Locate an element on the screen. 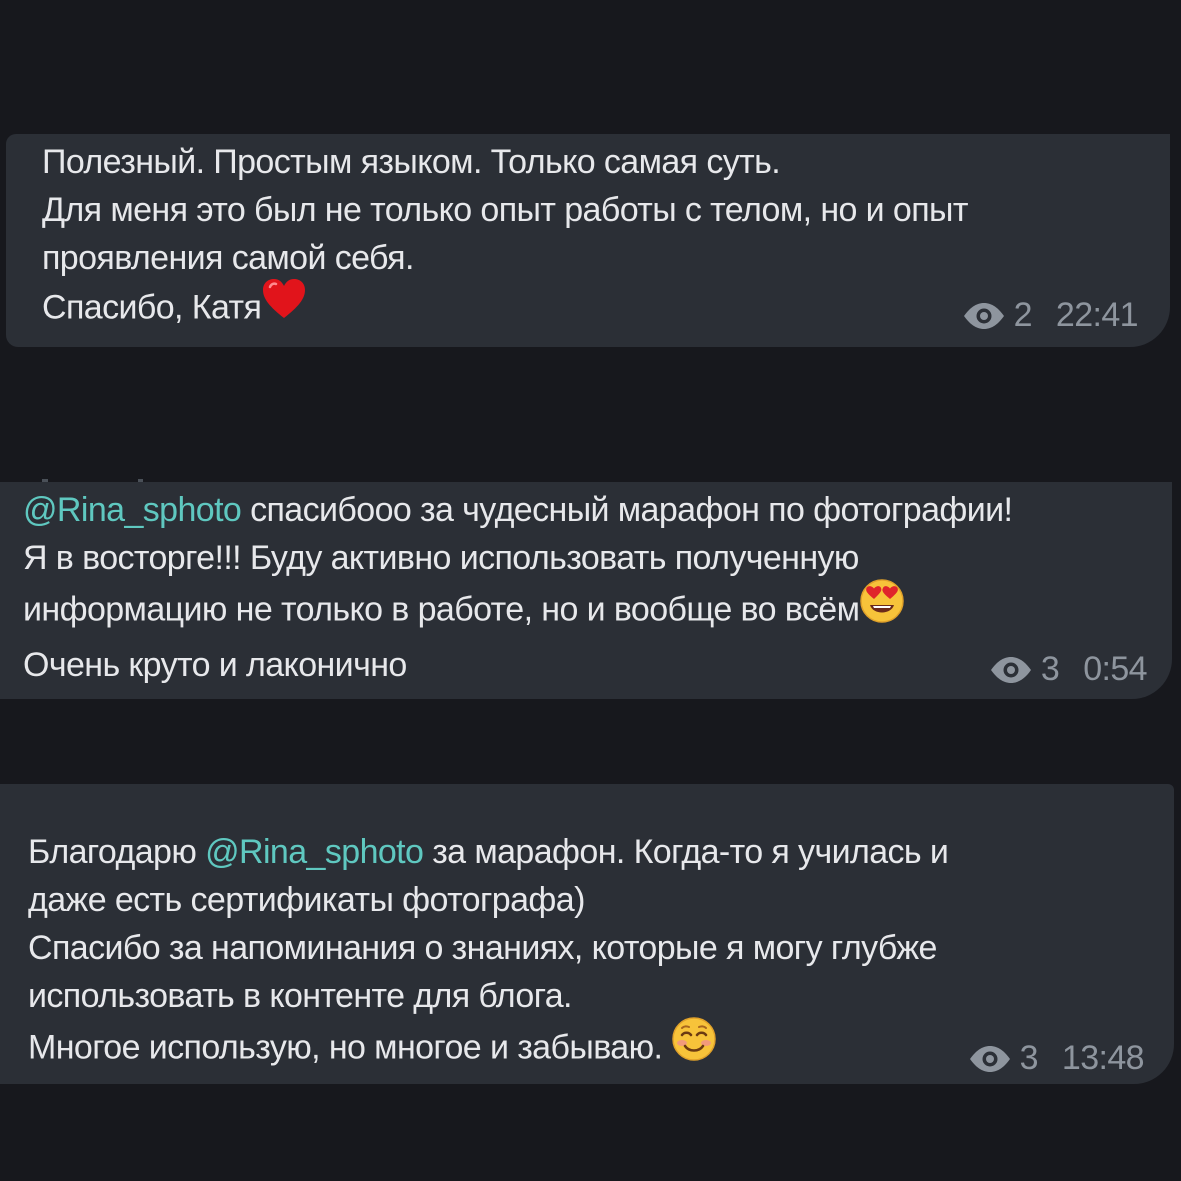 The height and width of the screenshot is (1181, 1181). message-meta: 3 13:48 is located at coordinates (1056, 1058).